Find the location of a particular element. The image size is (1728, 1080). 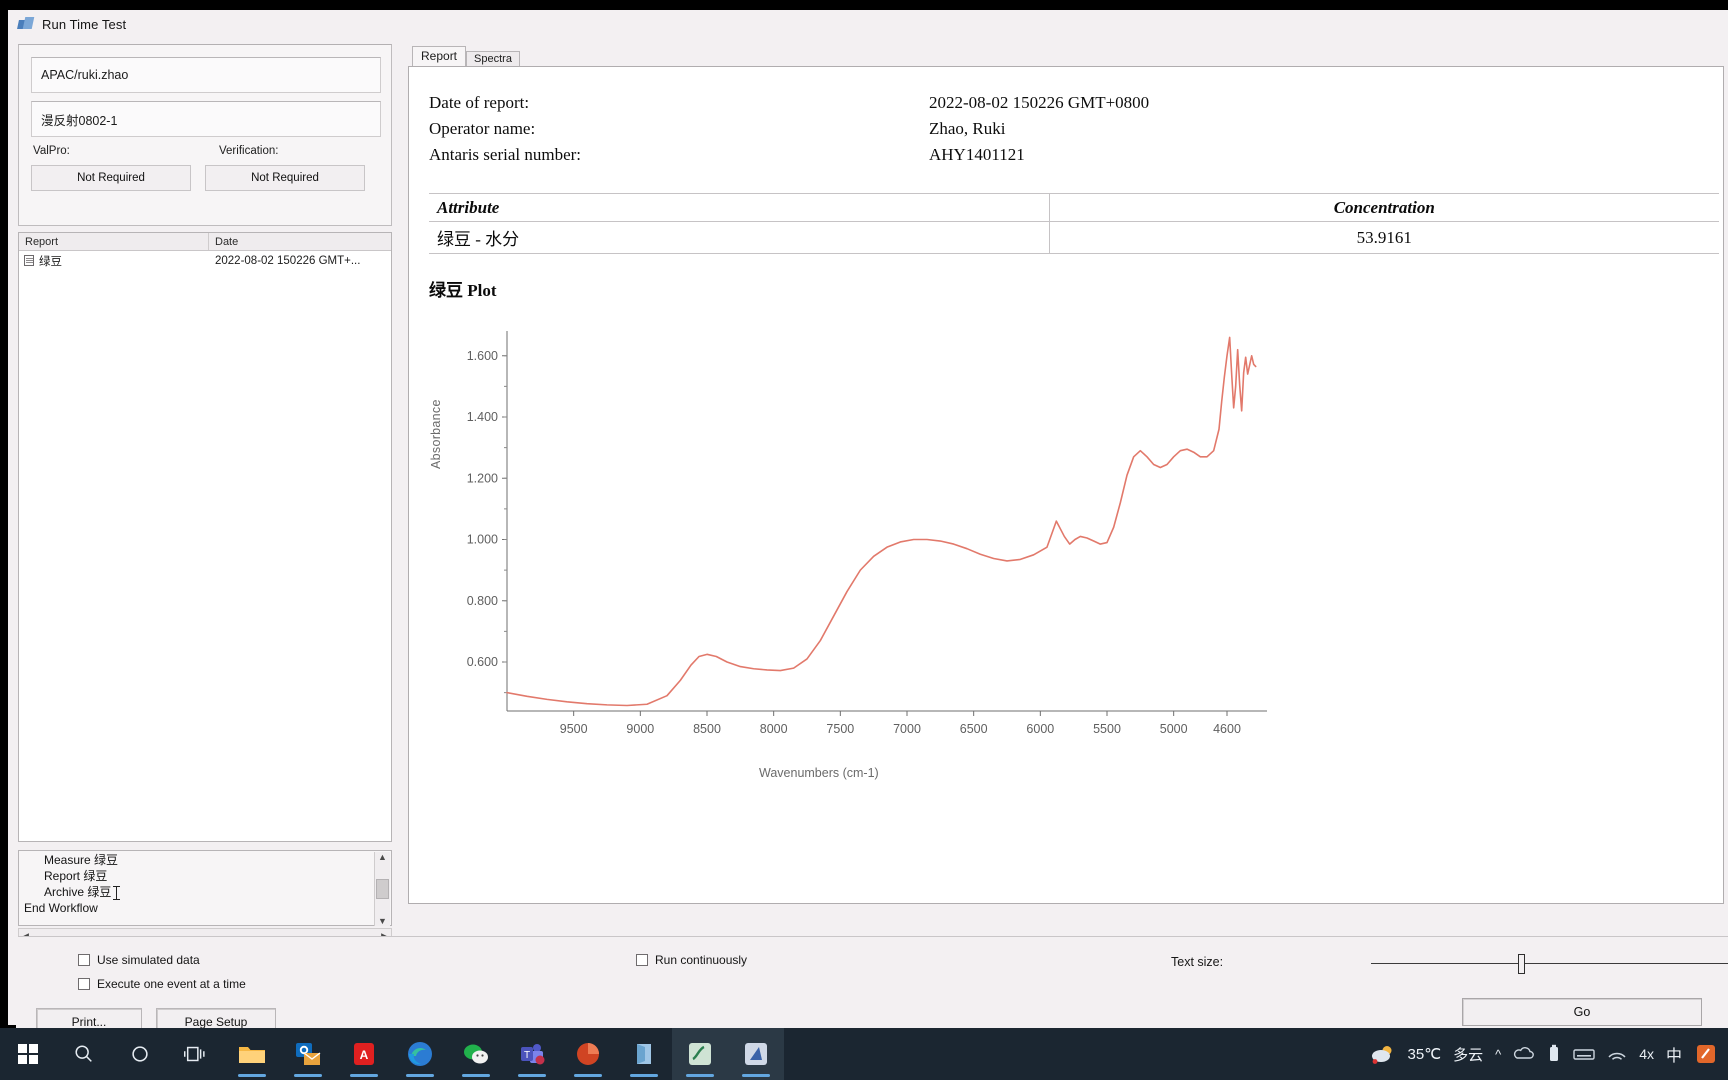

teams-icon: T is located at coordinates (533, 1054).